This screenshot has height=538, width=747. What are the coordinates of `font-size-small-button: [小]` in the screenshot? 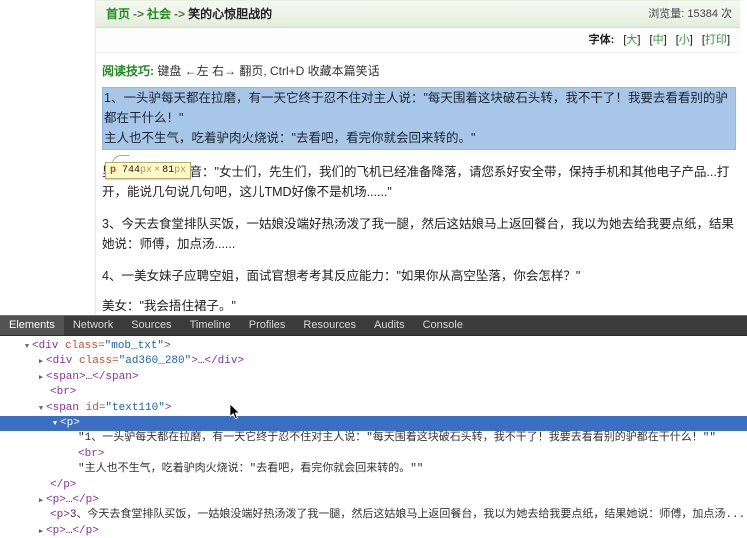 It's located at (684, 40).